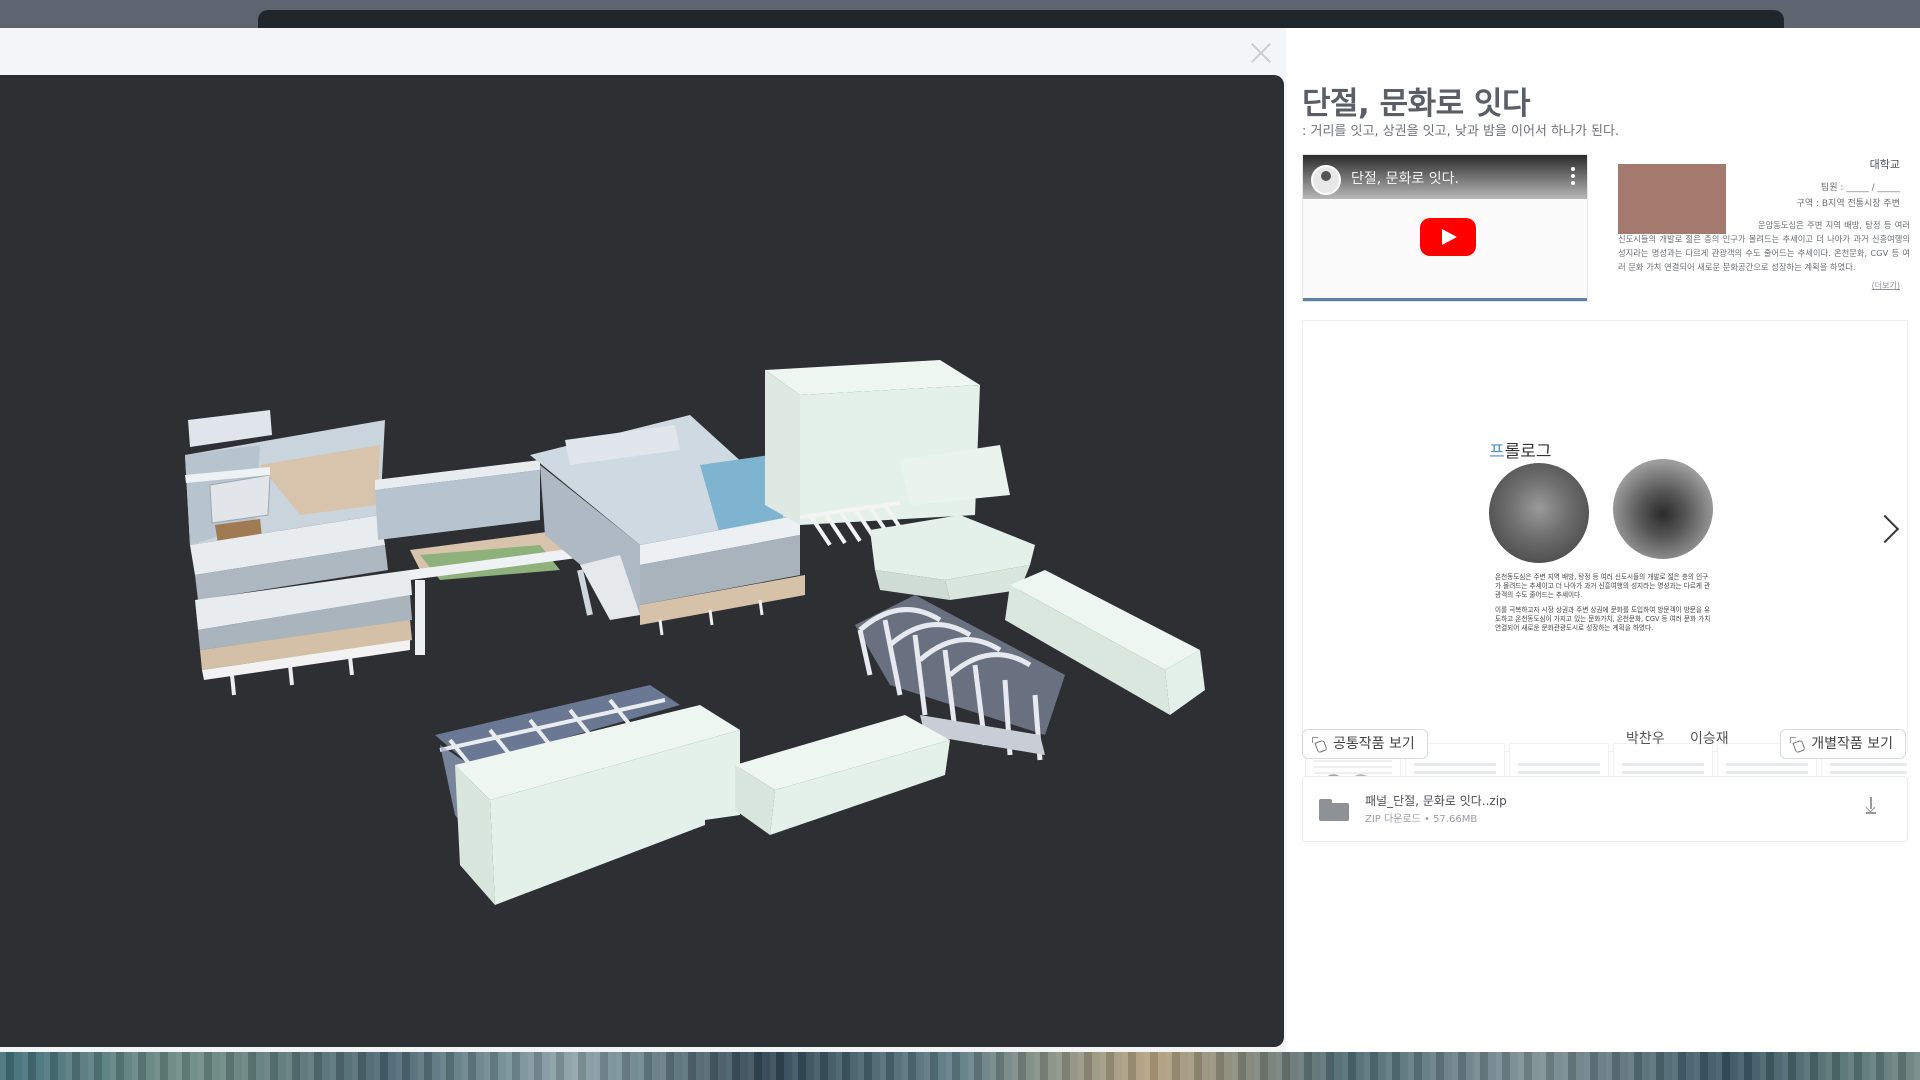 Image resolution: width=1920 pixels, height=1080 pixels. I want to click on download-meta: ZIP 다운로드 • 57.66MB, so click(1421, 819).